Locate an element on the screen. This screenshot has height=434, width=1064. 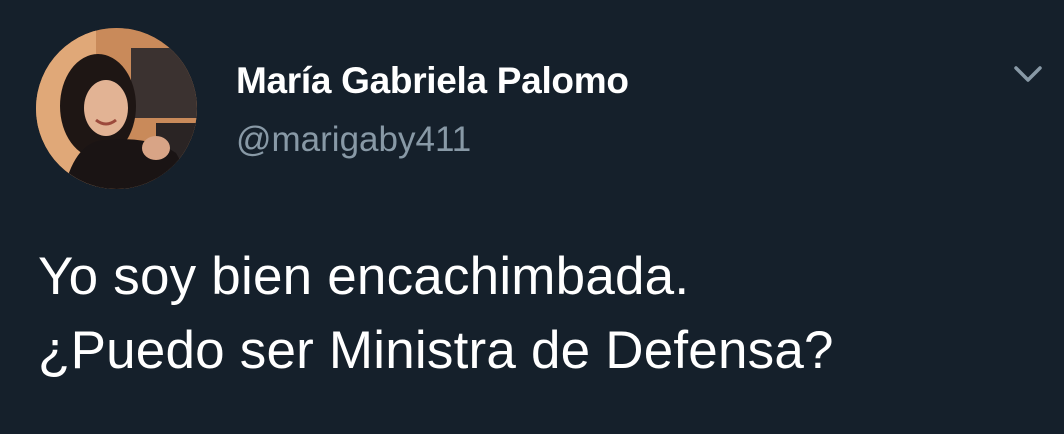
chevron-down-icon is located at coordinates (1028, 74).